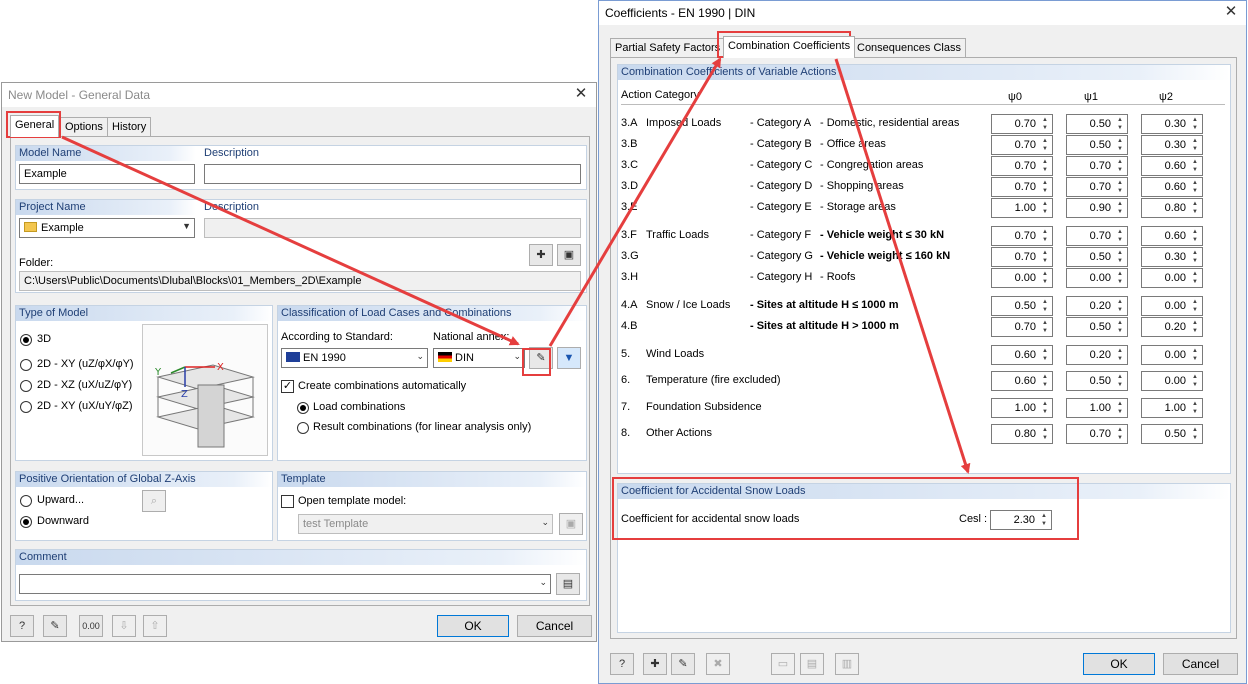 The image size is (1248, 684). I want to click on load-combinations-radio, so click(303, 408).